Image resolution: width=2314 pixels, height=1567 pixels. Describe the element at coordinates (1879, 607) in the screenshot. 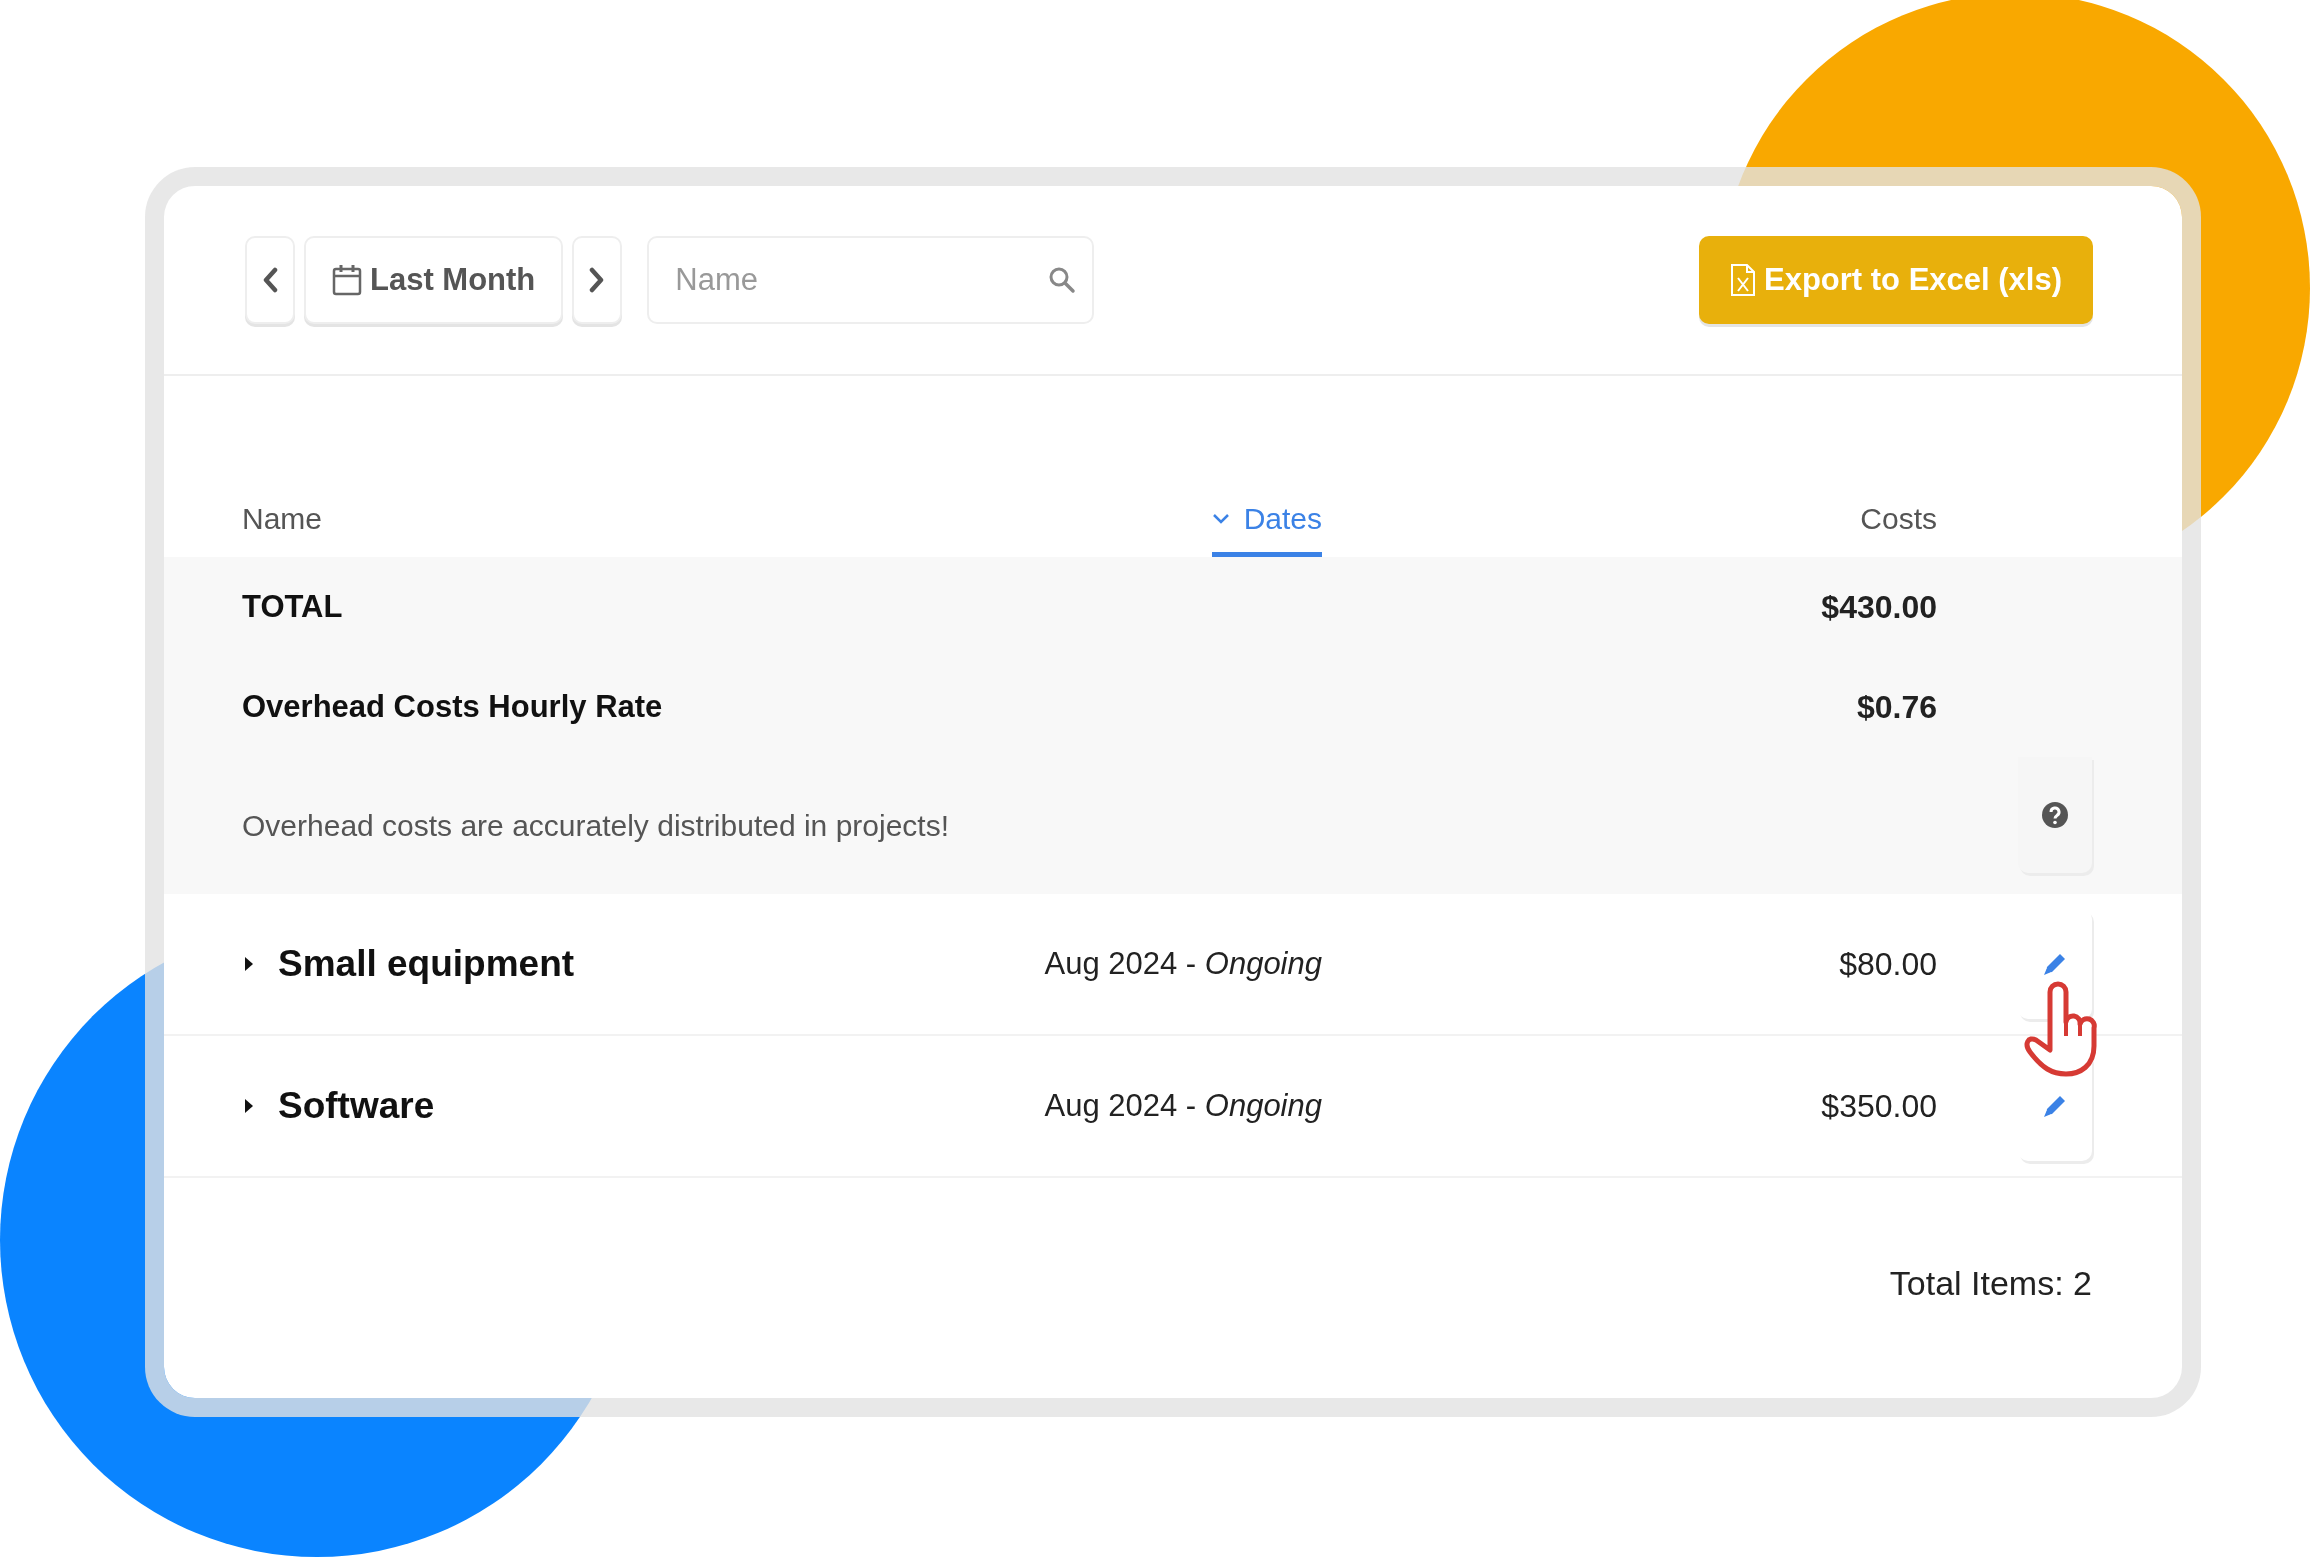

I see `summary-value: $430.00` at that location.